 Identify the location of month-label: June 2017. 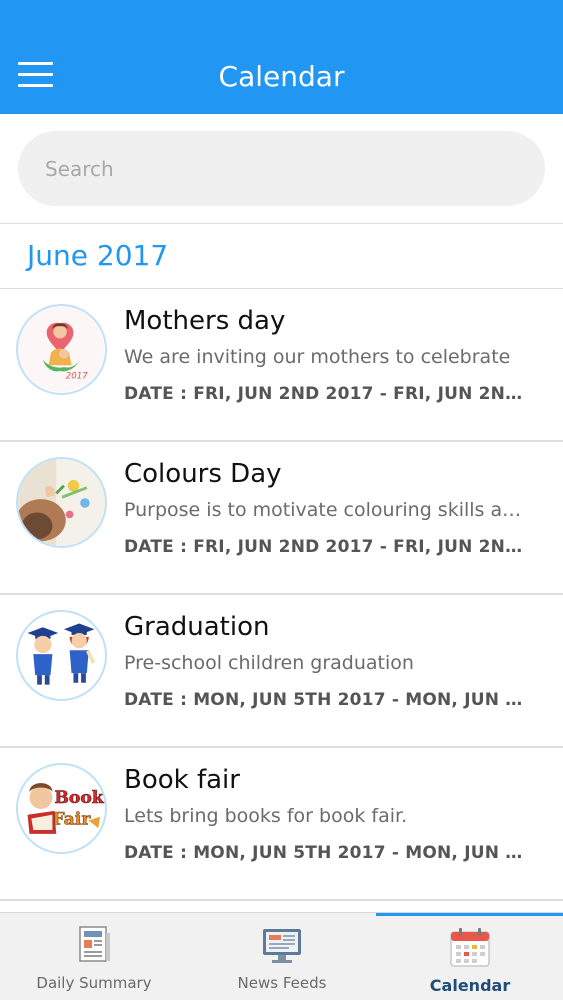
(98, 255).